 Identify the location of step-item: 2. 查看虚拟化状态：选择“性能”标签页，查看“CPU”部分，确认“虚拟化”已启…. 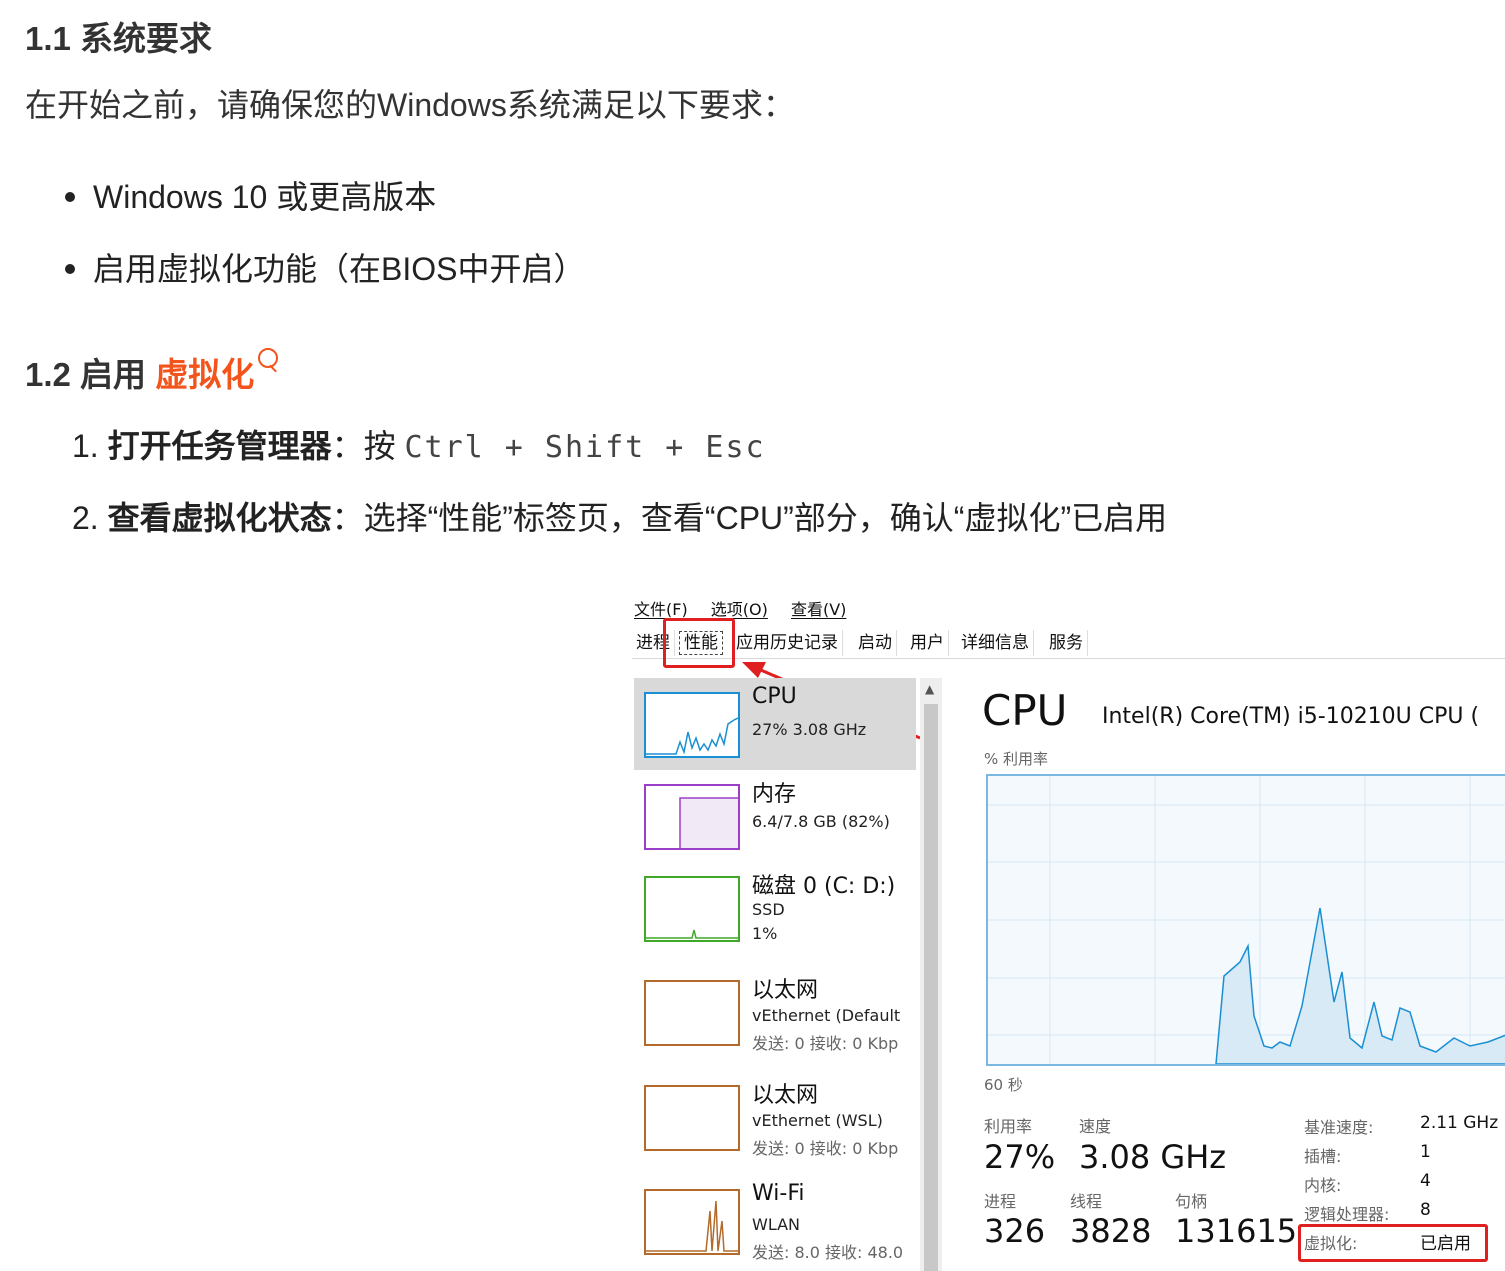
(619, 516).